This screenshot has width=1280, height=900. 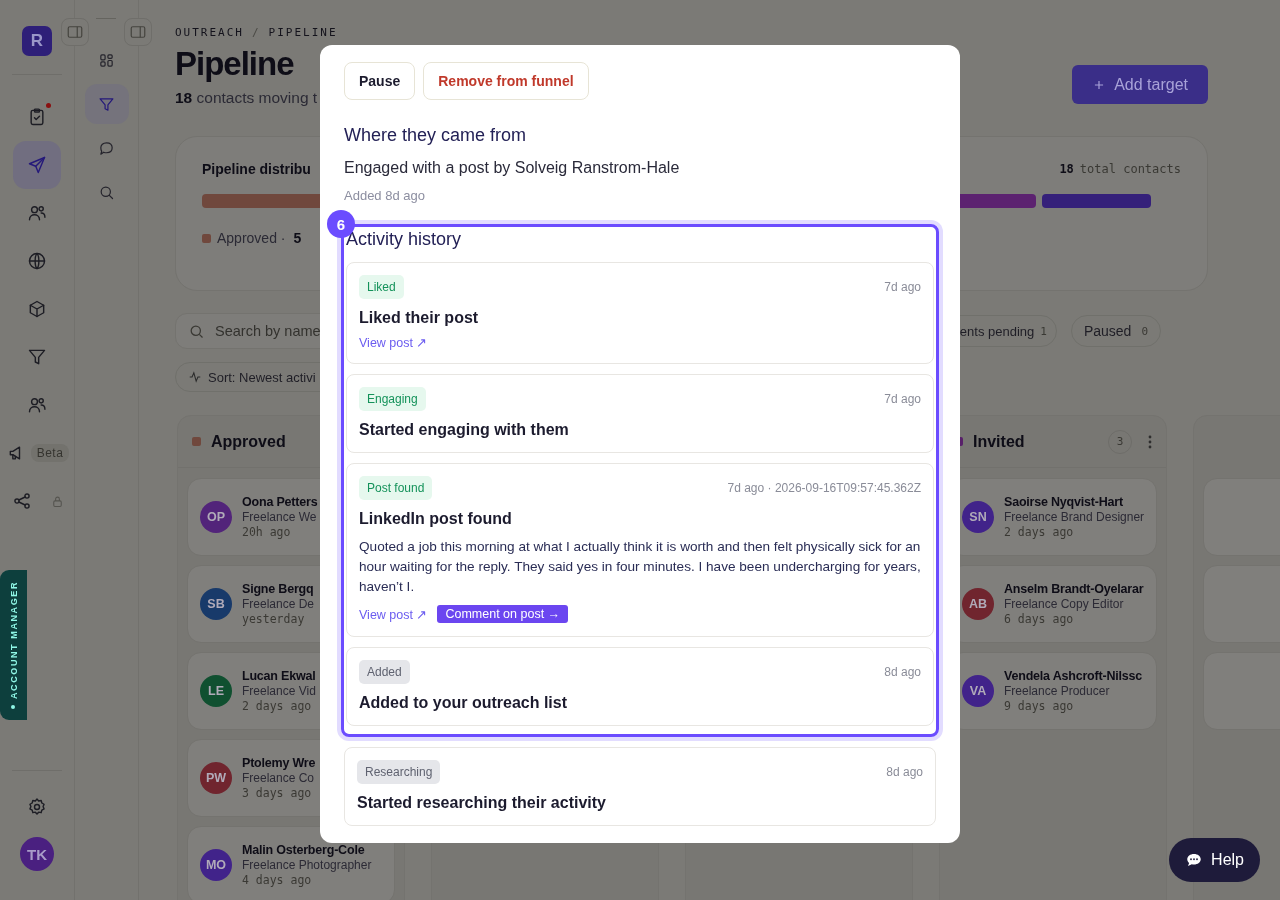 I want to click on contact-time: 6 days ago, so click(x=1039, y=619).